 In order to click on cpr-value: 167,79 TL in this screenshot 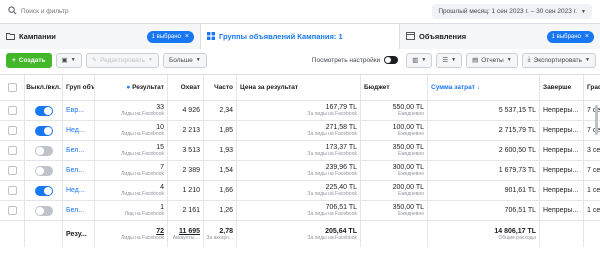, I will do `click(341, 107)`.